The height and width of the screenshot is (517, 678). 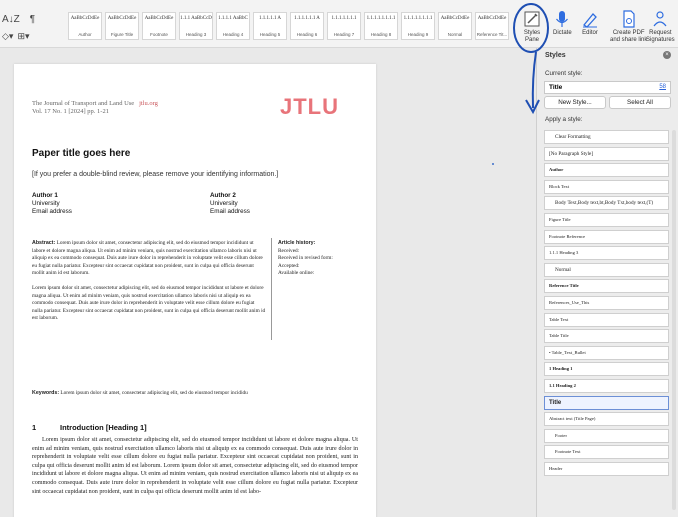 I want to click on editor-button: Editor, so click(x=590, y=23).